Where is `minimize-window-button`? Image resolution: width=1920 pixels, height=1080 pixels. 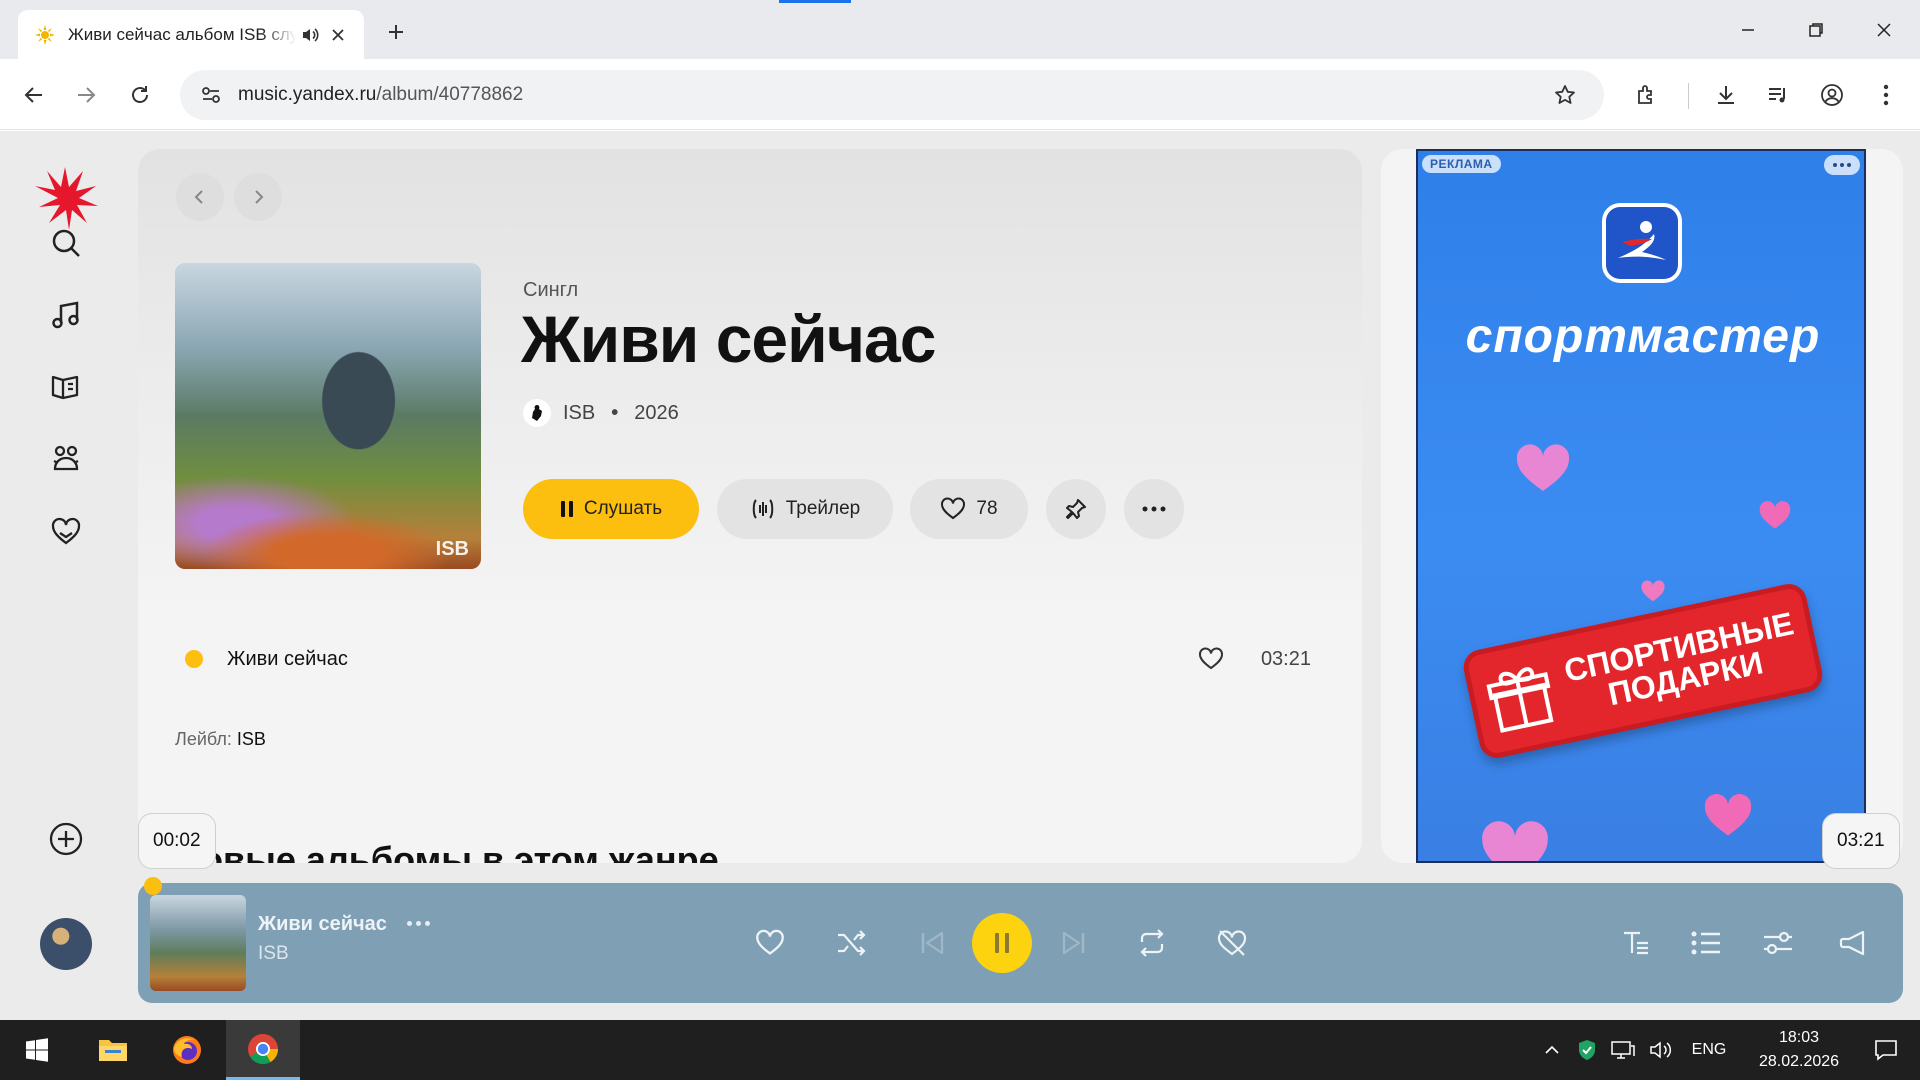 minimize-window-button is located at coordinates (1748, 30).